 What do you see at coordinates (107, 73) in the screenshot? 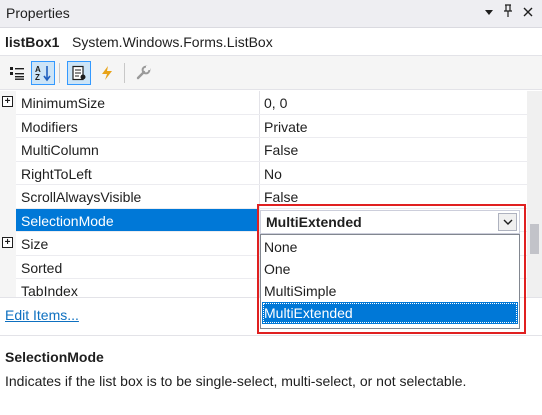
I see `events-icon` at bounding box center [107, 73].